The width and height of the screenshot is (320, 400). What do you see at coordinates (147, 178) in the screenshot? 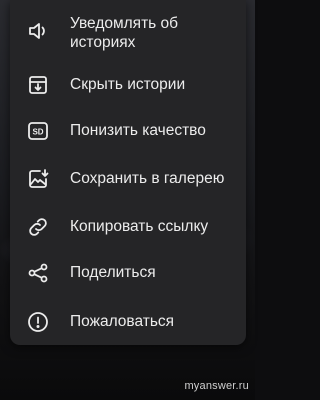
I see `menu-item-label: Сохранить в галерею` at bounding box center [147, 178].